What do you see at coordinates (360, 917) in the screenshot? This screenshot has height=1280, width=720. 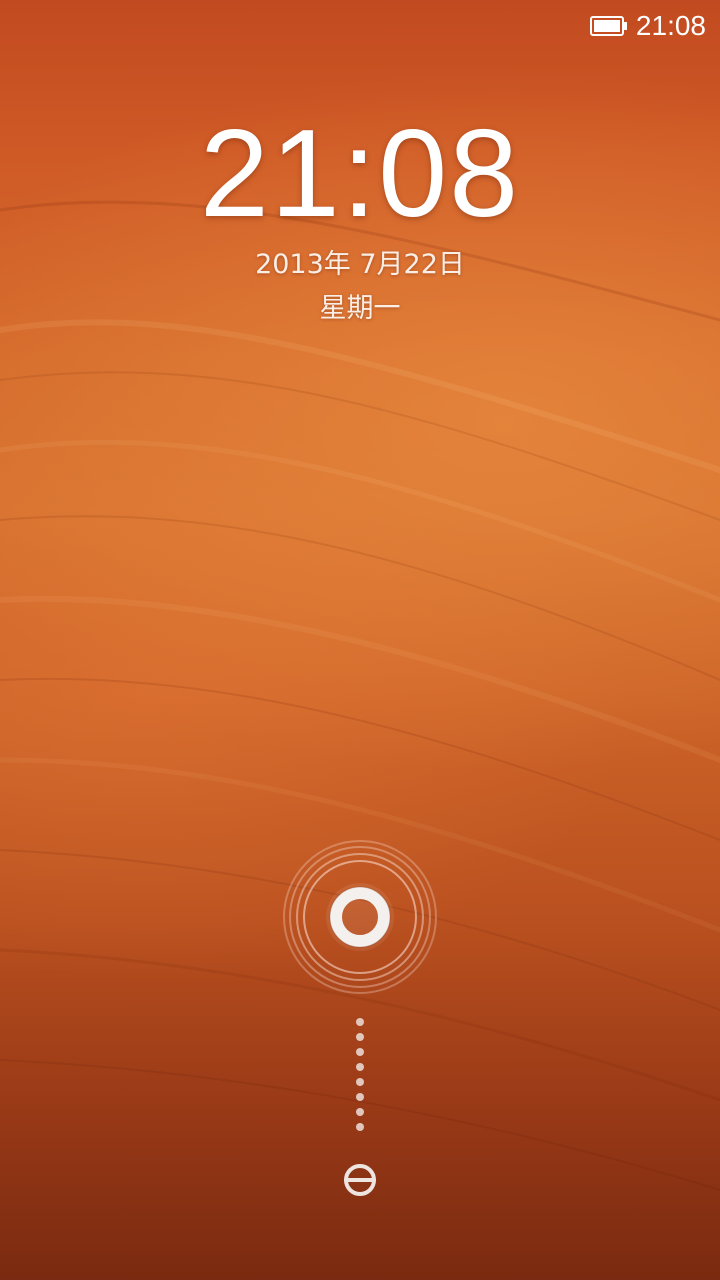 I see `unlock-ring-icon` at bounding box center [360, 917].